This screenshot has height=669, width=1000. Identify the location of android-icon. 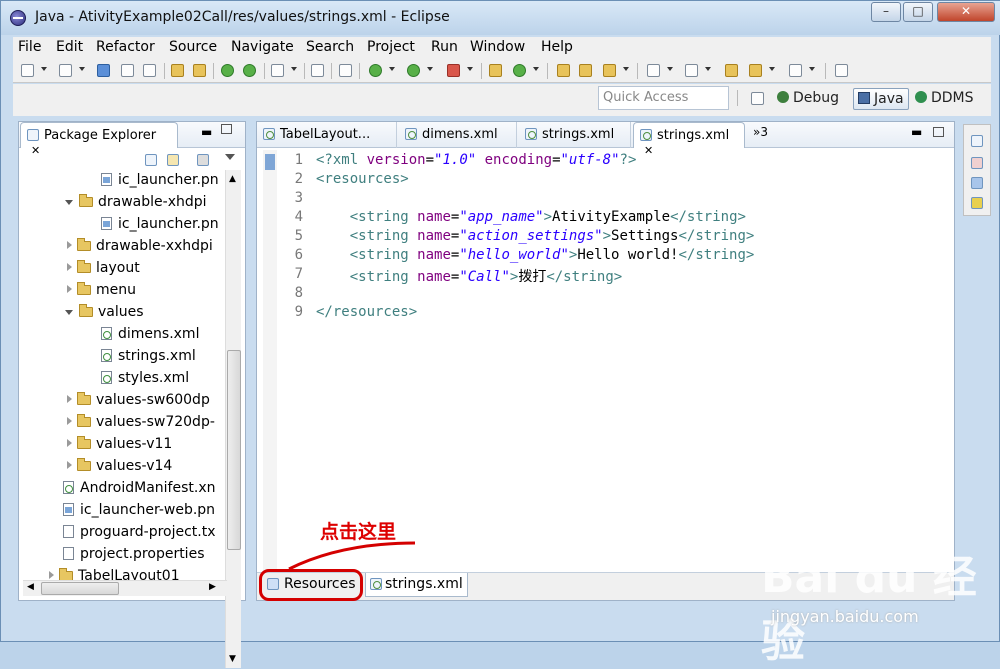
(227, 70).